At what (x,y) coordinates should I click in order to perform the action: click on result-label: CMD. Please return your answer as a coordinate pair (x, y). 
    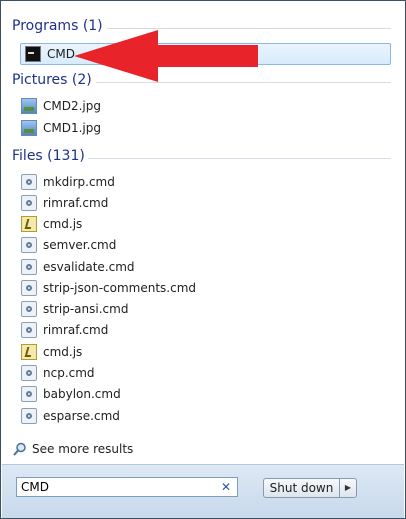
    Looking at the image, I should click on (61, 54).